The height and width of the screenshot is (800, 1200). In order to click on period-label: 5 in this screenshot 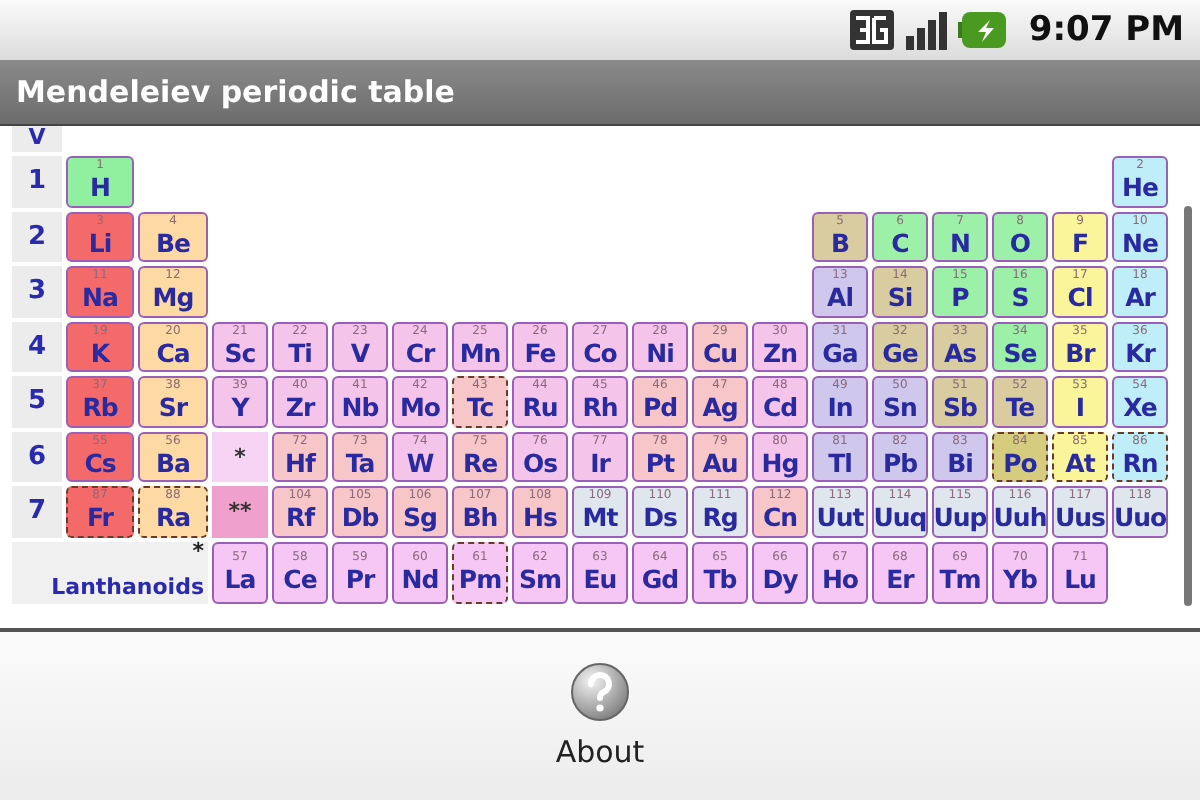, I will do `click(37, 401)`.